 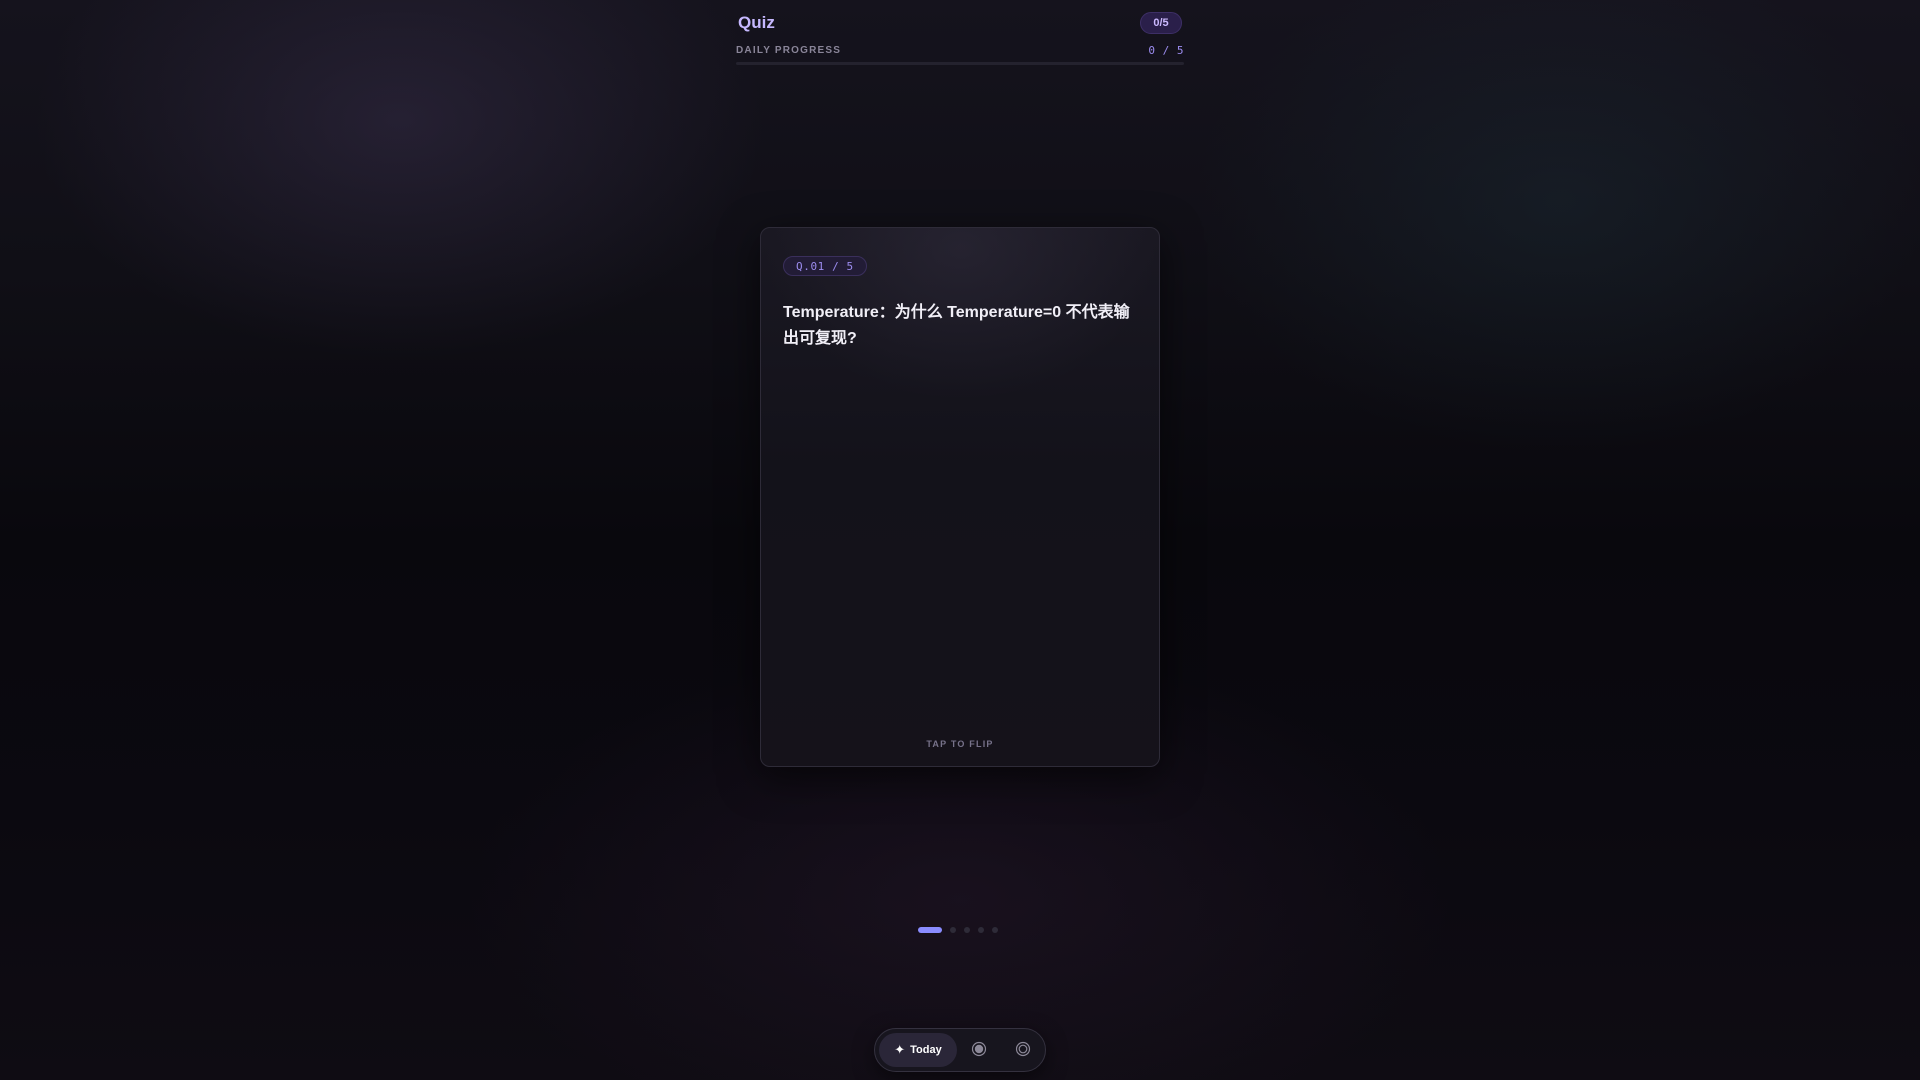 What do you see at coordinates (1166, 50) in the screenshot?
I see `progress-count: 0 / 5` at bounding box center [1166, 50].